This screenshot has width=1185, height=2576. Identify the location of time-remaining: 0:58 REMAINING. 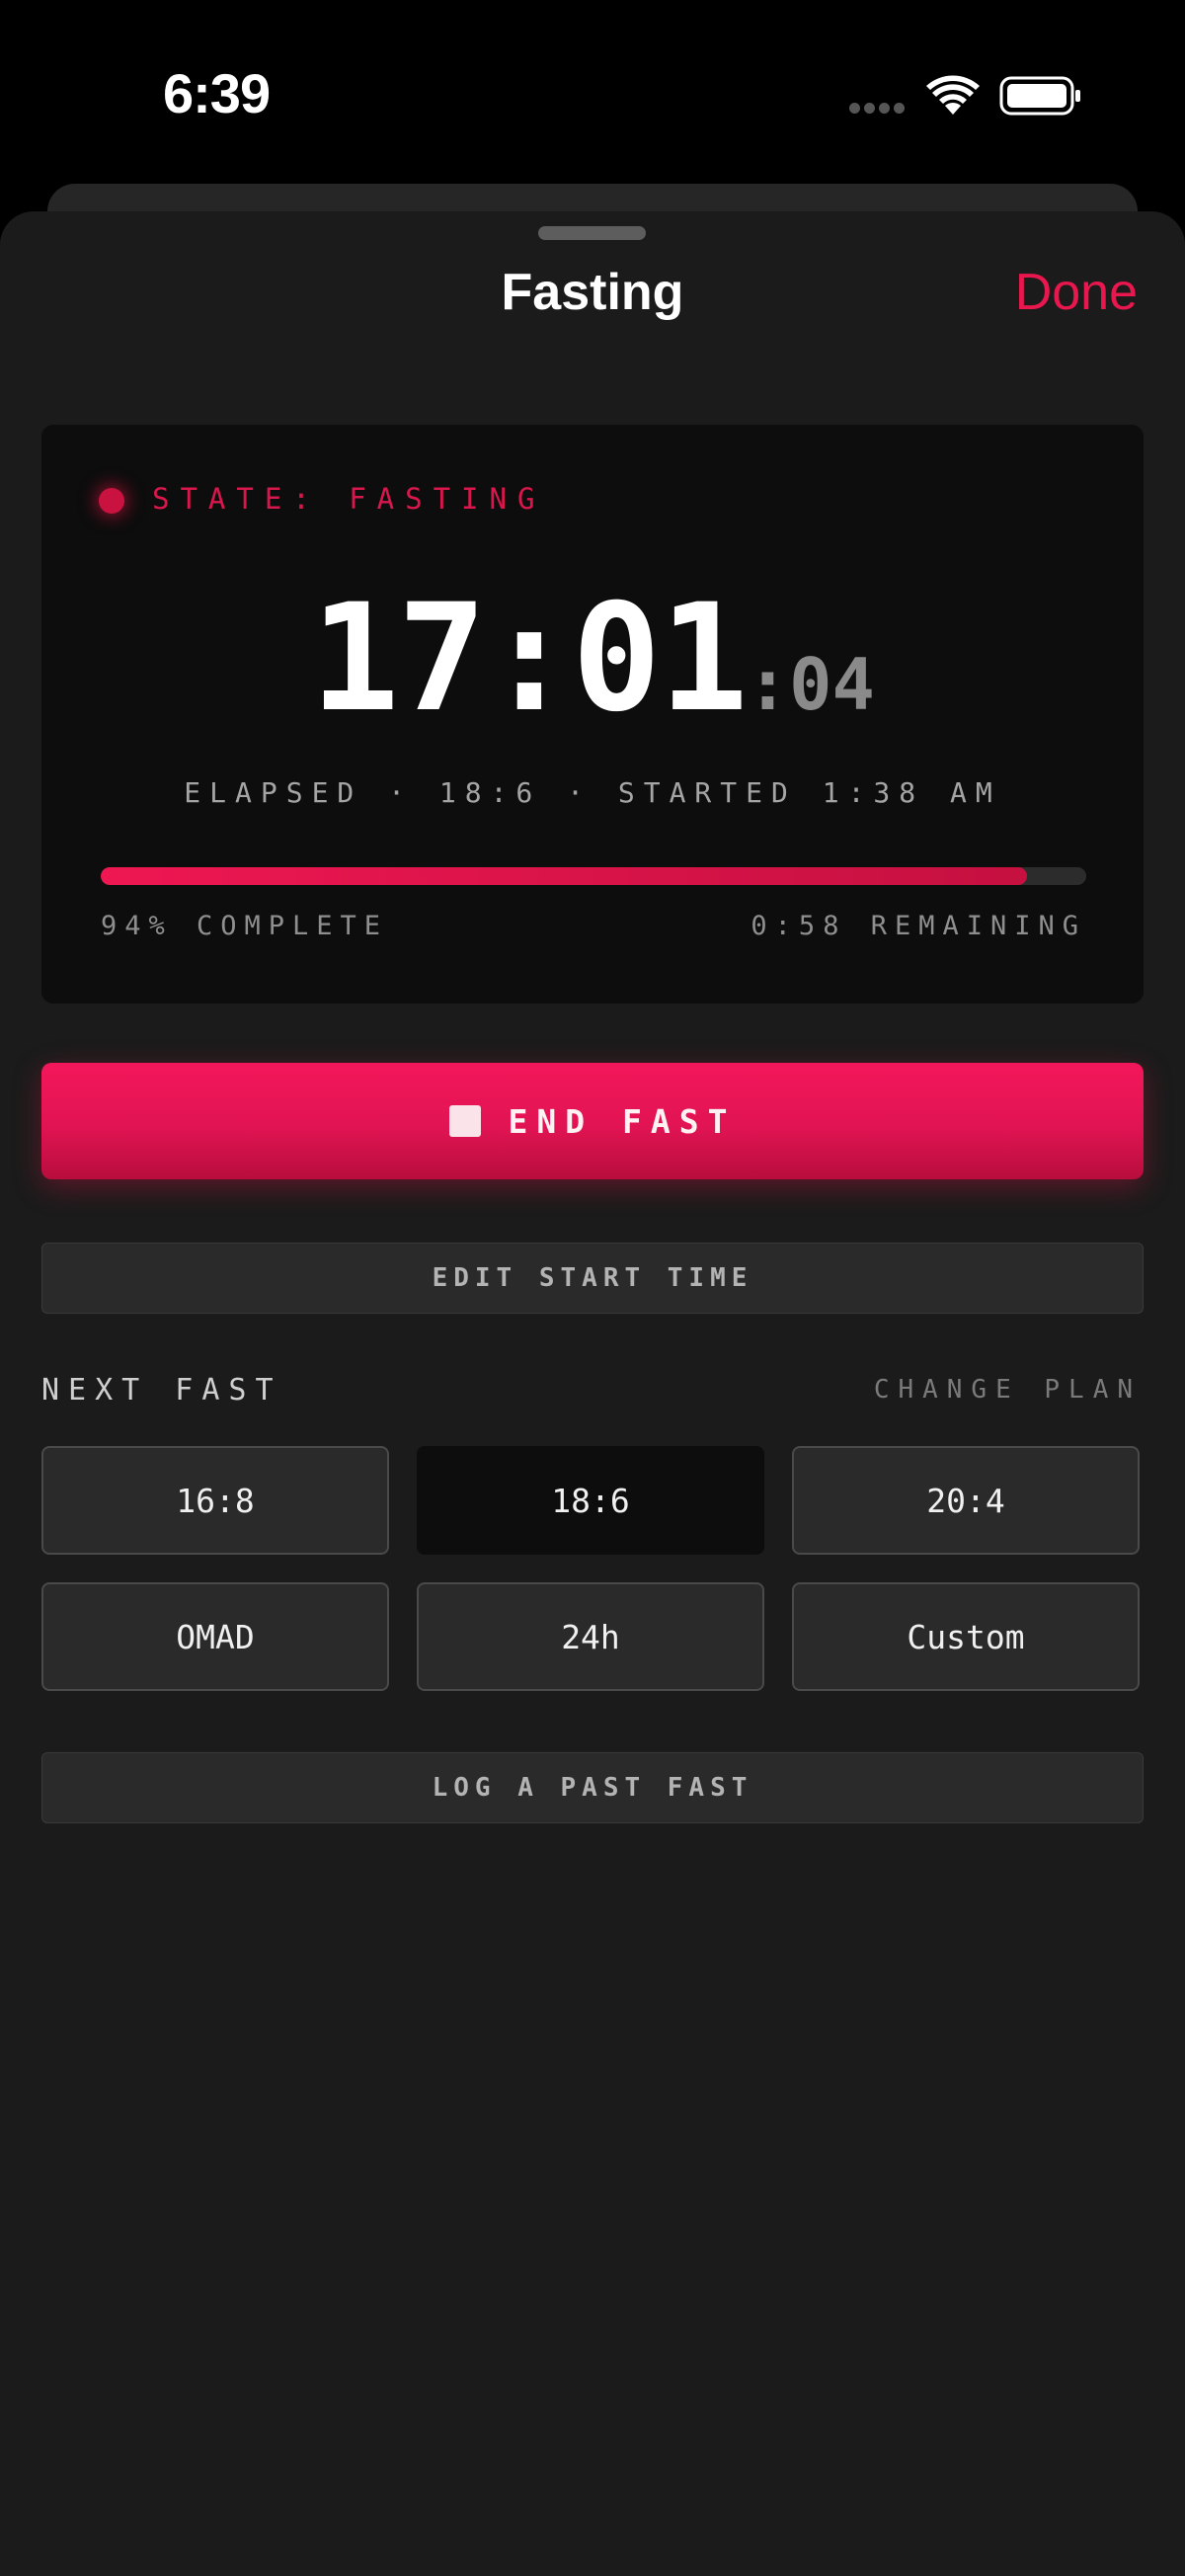
(918, 926).